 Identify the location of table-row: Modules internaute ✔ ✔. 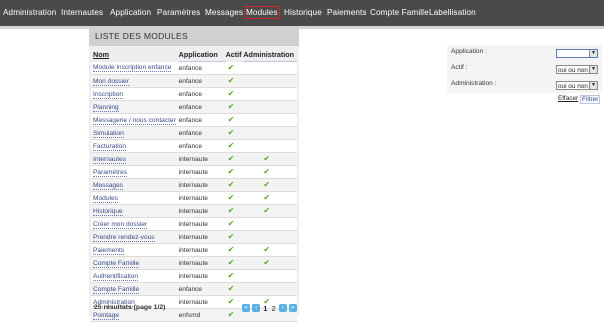
(194, 198).